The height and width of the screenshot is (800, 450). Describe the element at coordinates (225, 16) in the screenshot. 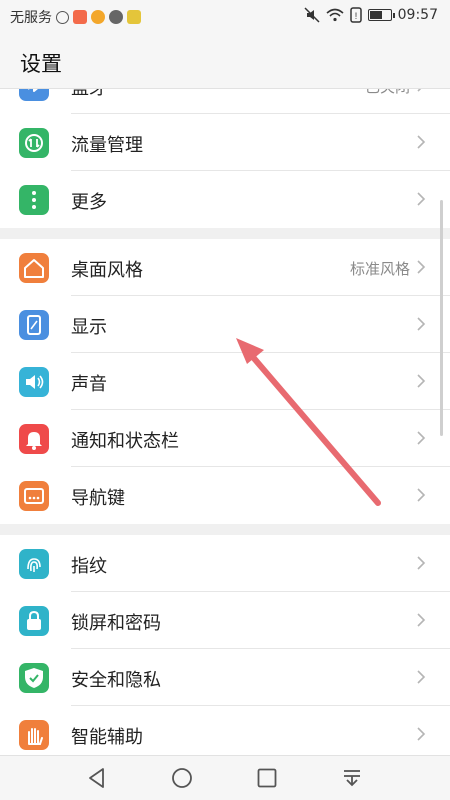

I see `status-bar: 无服务 ! 09:57` at that location.